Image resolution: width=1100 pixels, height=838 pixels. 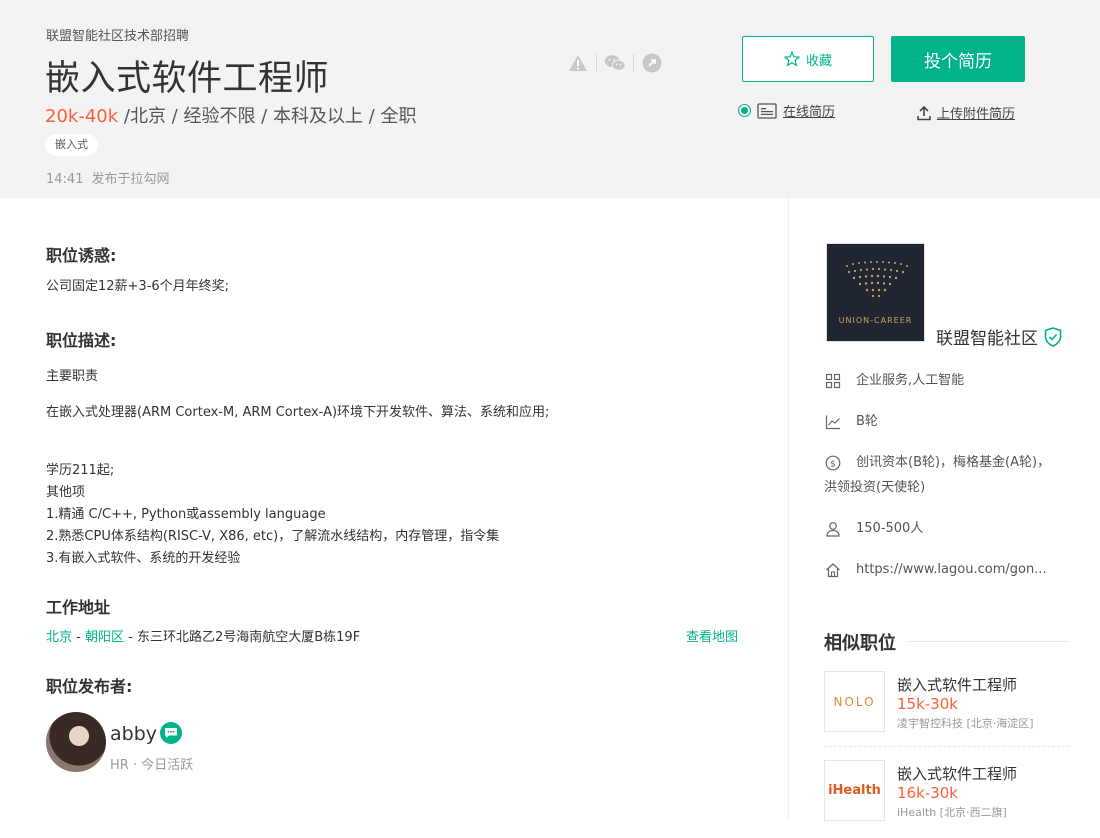 I want to click on company-investors-cont: 洪领投资(天使轮), so click(x=875, y=487).